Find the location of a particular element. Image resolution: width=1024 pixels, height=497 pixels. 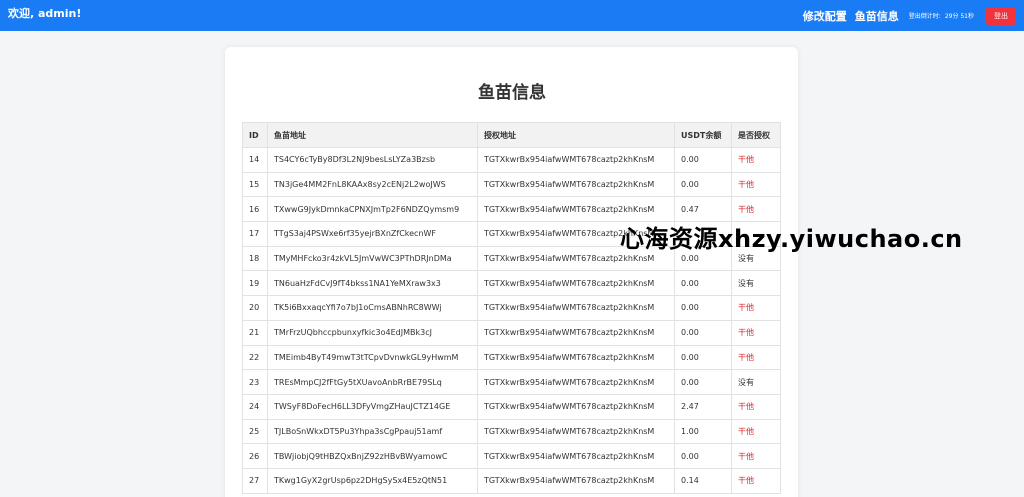

cell-id: 20 is located at coordinates (255, 308).